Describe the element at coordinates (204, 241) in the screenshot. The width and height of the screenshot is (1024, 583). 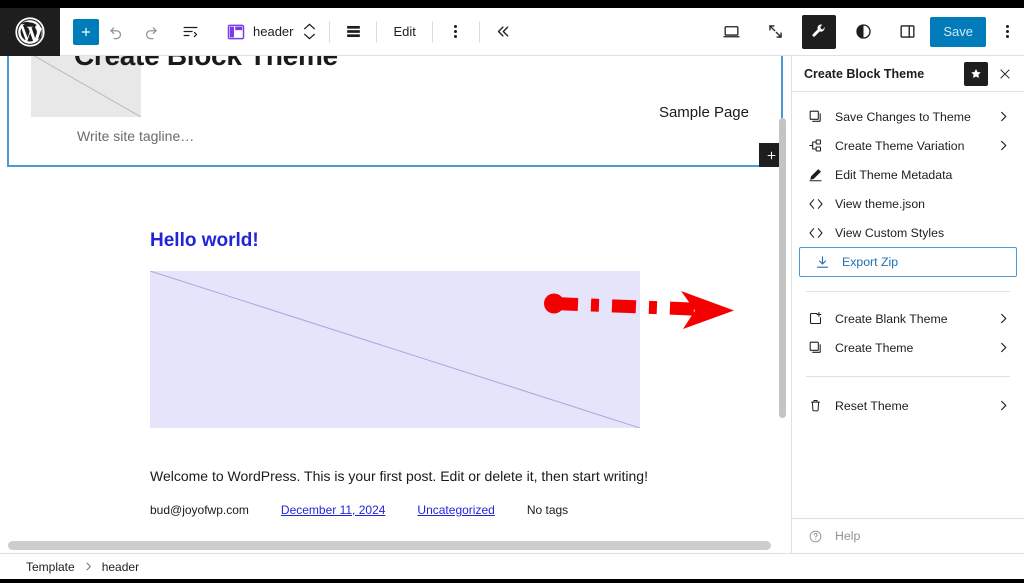
I see `post-title: Hello world!` at that location.